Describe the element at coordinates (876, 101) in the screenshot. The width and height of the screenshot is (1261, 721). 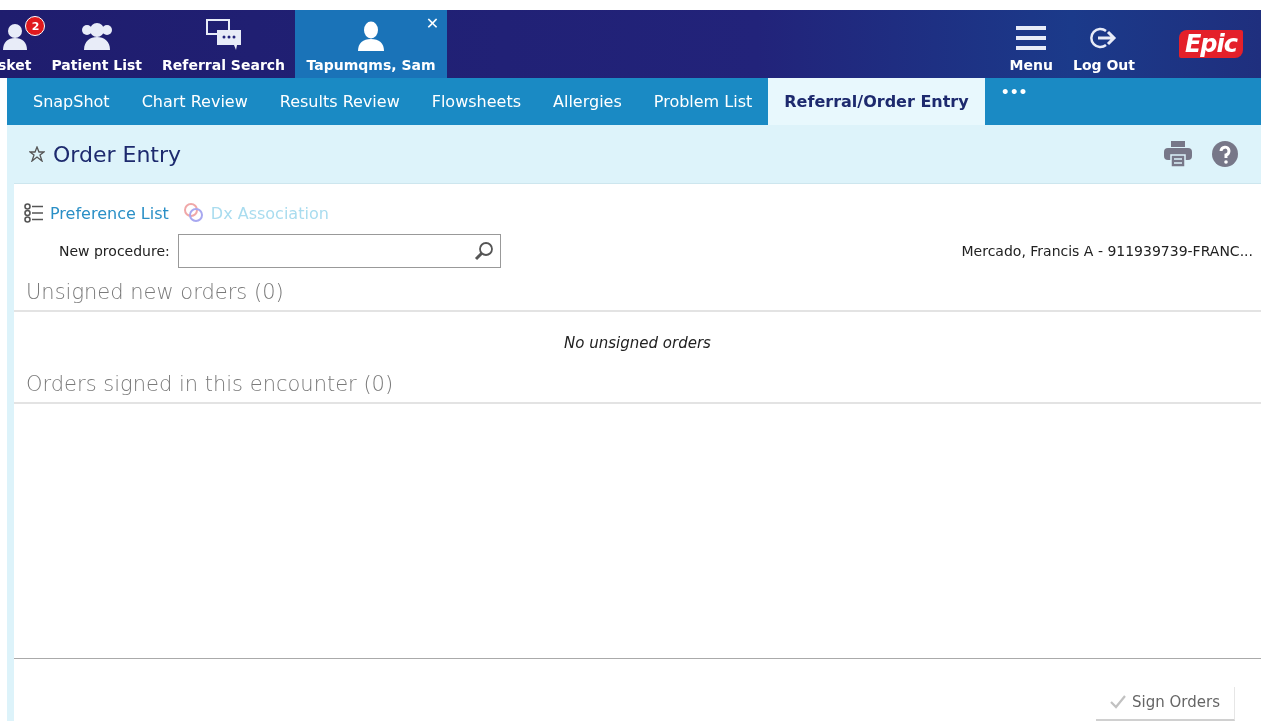
I see `tab: Referral/Order Entry` at that location.